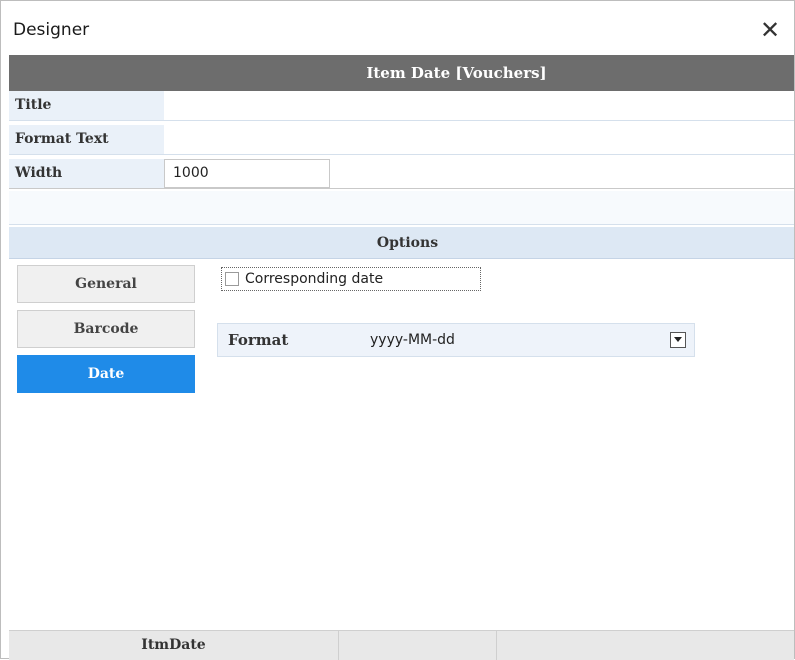 The width and height of the screenshot is (795, 660). What do you see at coordinates (407, 242) in the screenshot?
I see `options-title: Options` at bounding box center [407, 242].